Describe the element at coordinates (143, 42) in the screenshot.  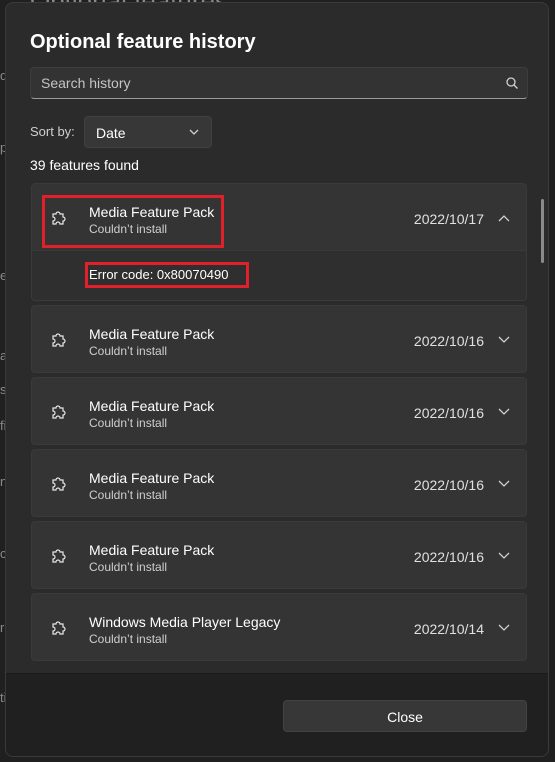
I see `dialog-title: Optional feature history` at that location.